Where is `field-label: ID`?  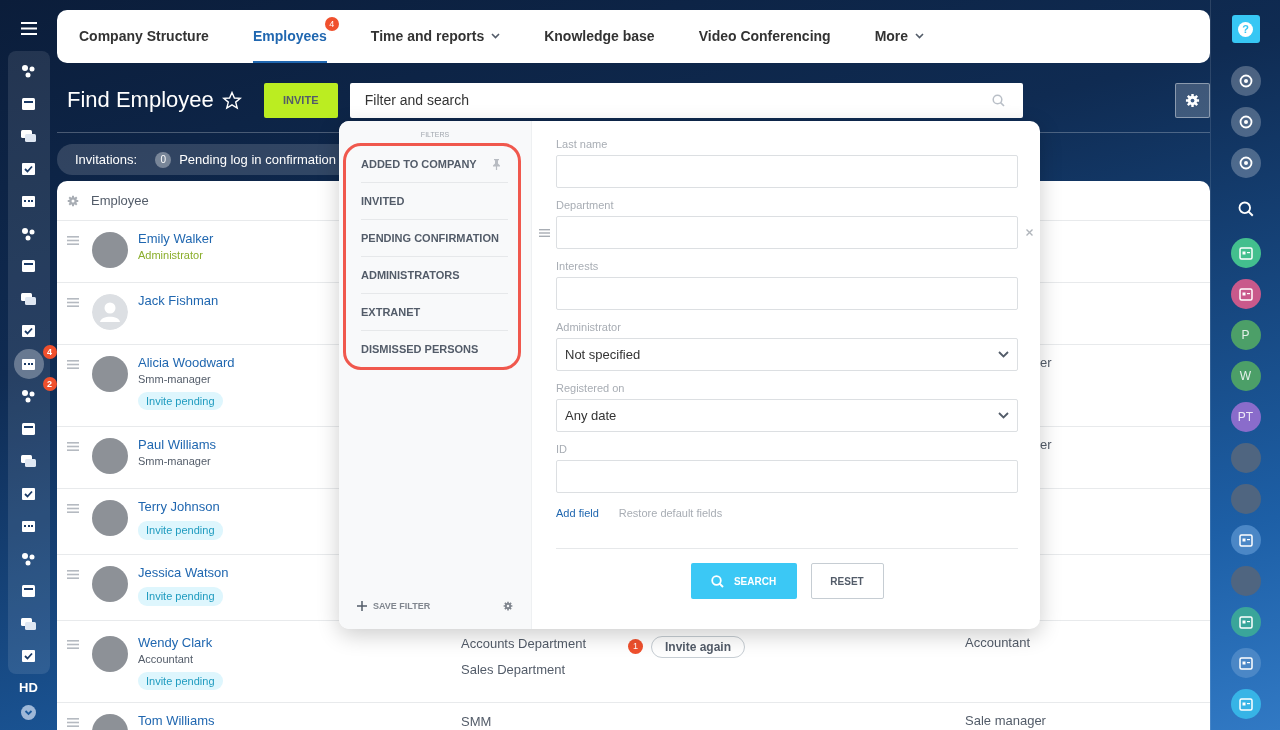
field-label: ID is located at coordinates (562, 449).